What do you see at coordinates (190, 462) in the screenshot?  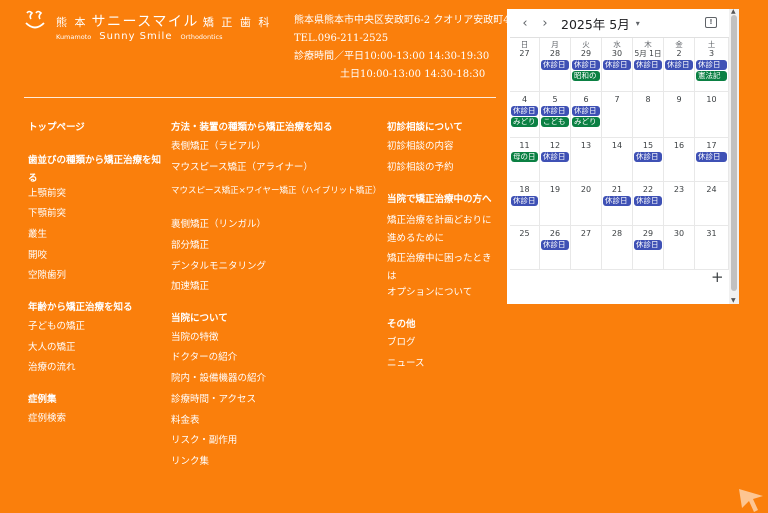 I see `nav-link: リンク集` at bounding box center [190, 462].